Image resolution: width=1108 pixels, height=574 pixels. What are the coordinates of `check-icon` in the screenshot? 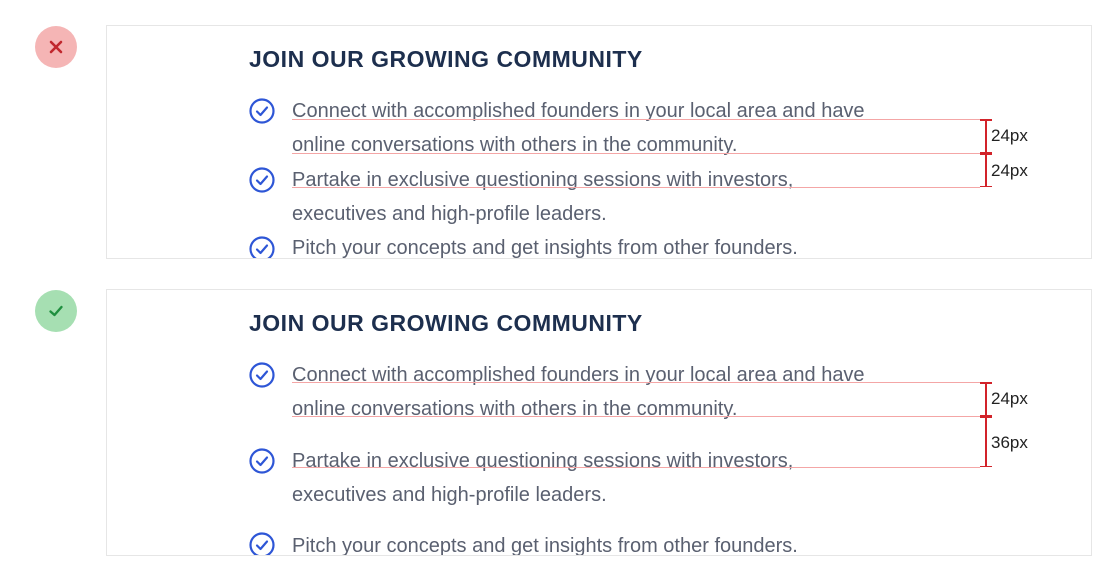 It's located at (56, 311).